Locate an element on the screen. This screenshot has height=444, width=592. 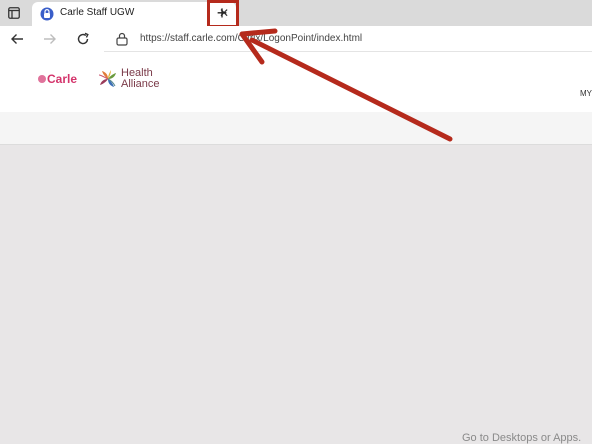
lock-shield-favicon-icon is located at coordinates (47, 14).